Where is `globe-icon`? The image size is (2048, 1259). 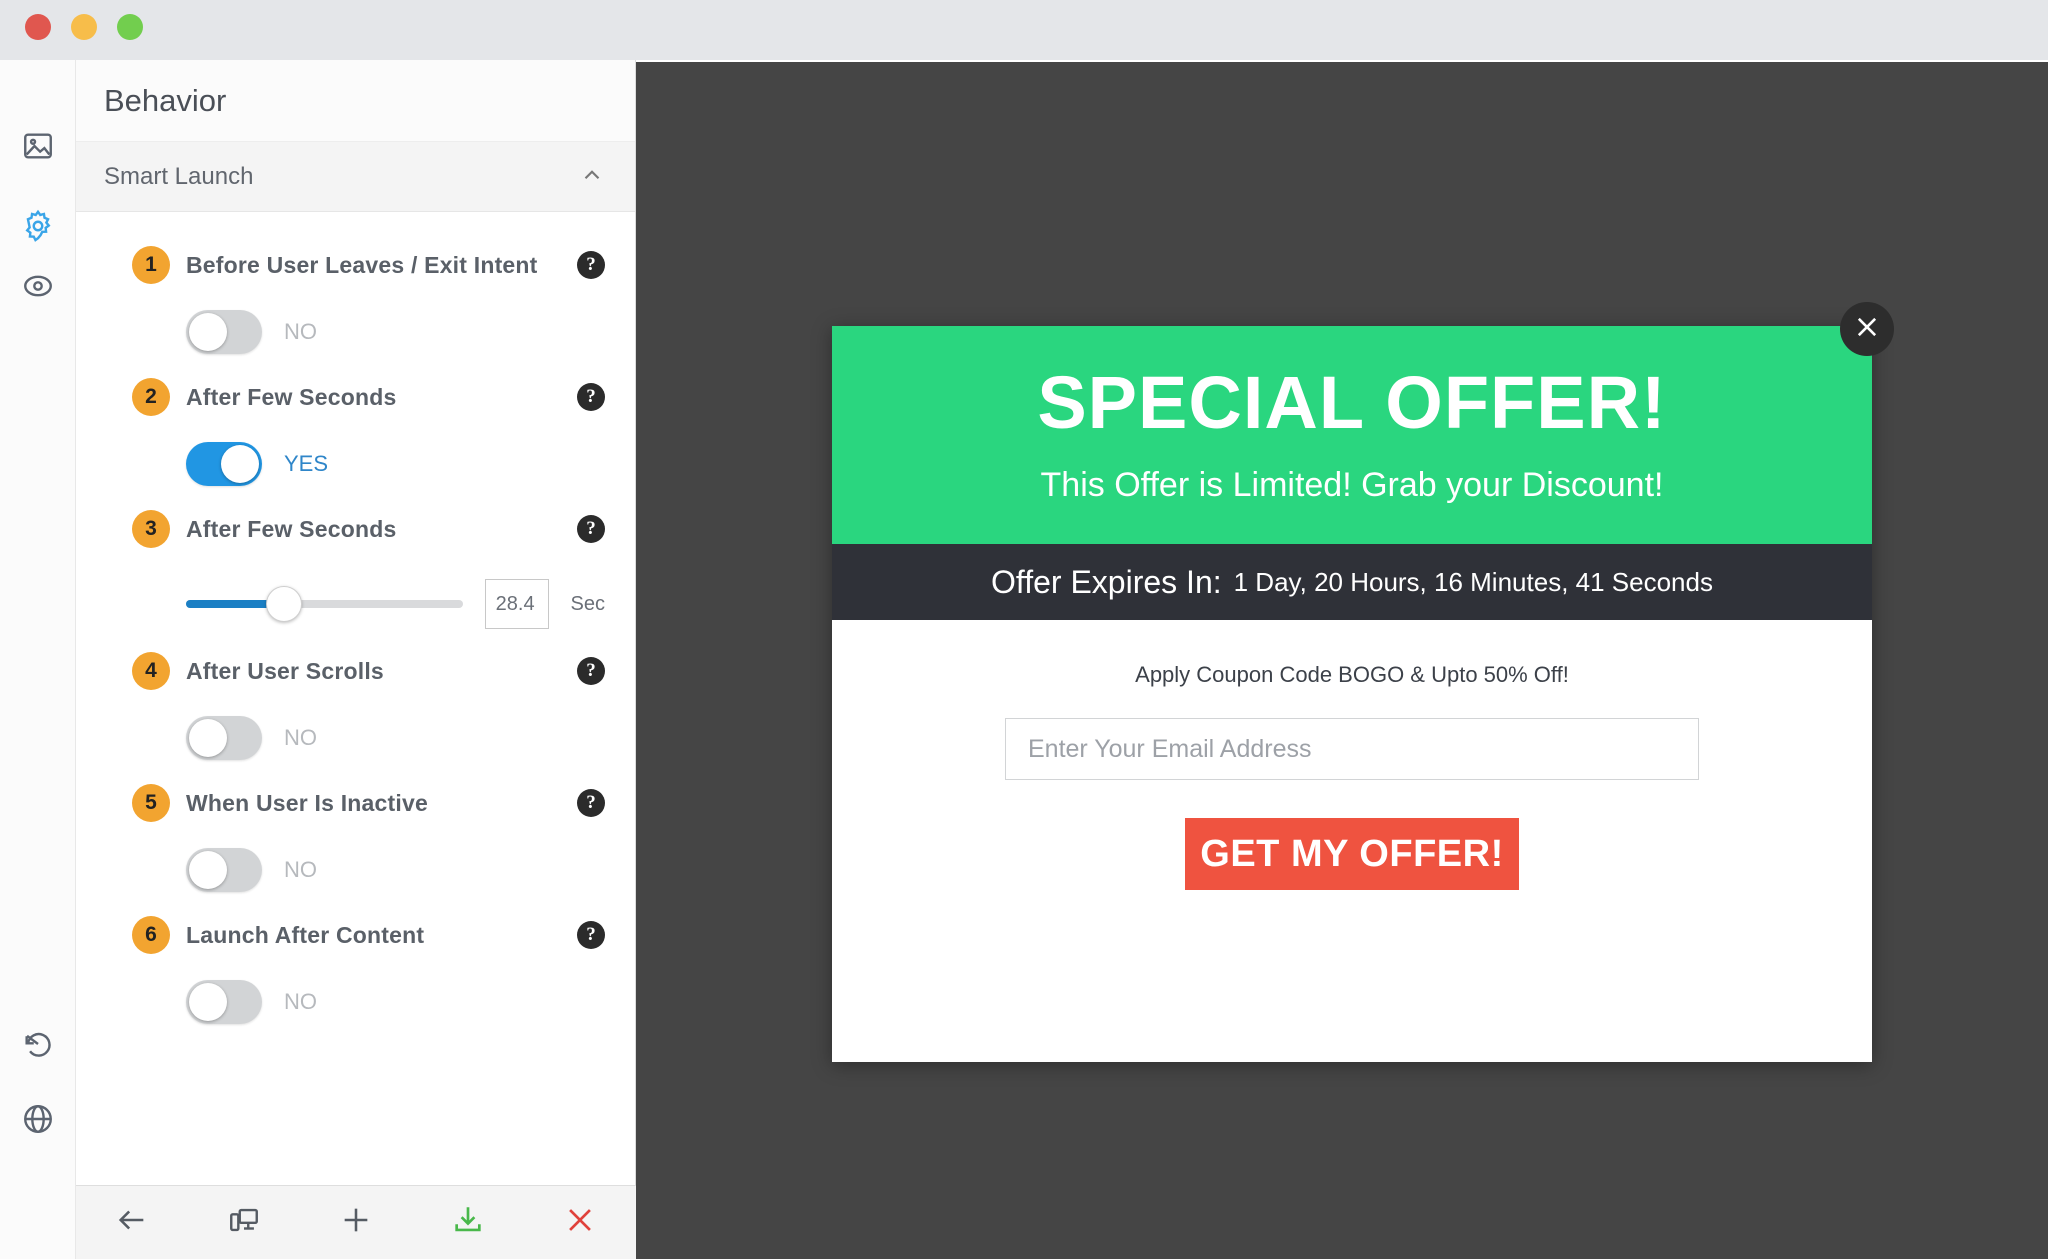
globe-icon is located at coordinates (38, 1121).